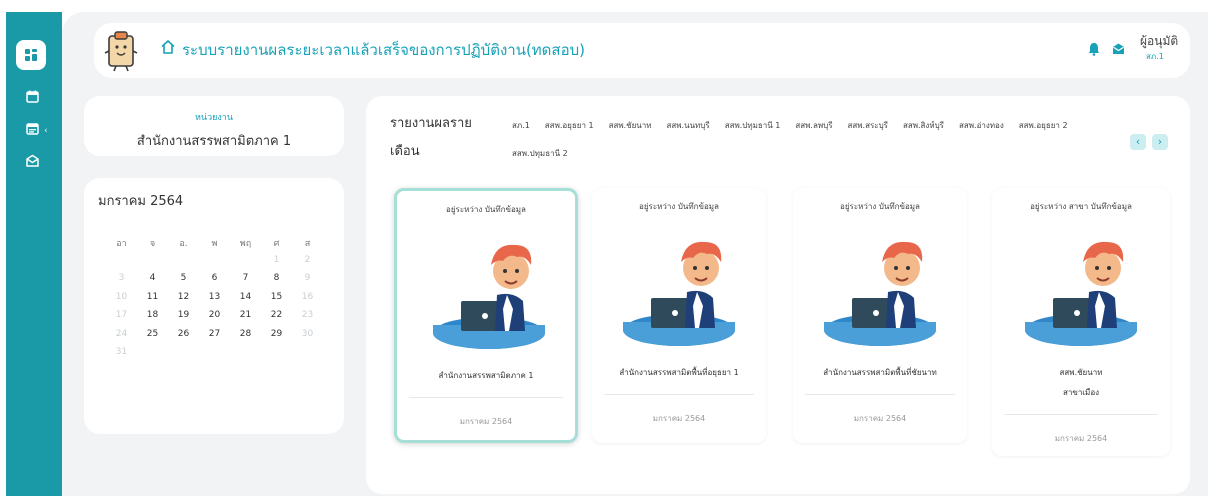 The image size is (1208, 496). I want to click on calendar-day: 23, so click(307, 319).